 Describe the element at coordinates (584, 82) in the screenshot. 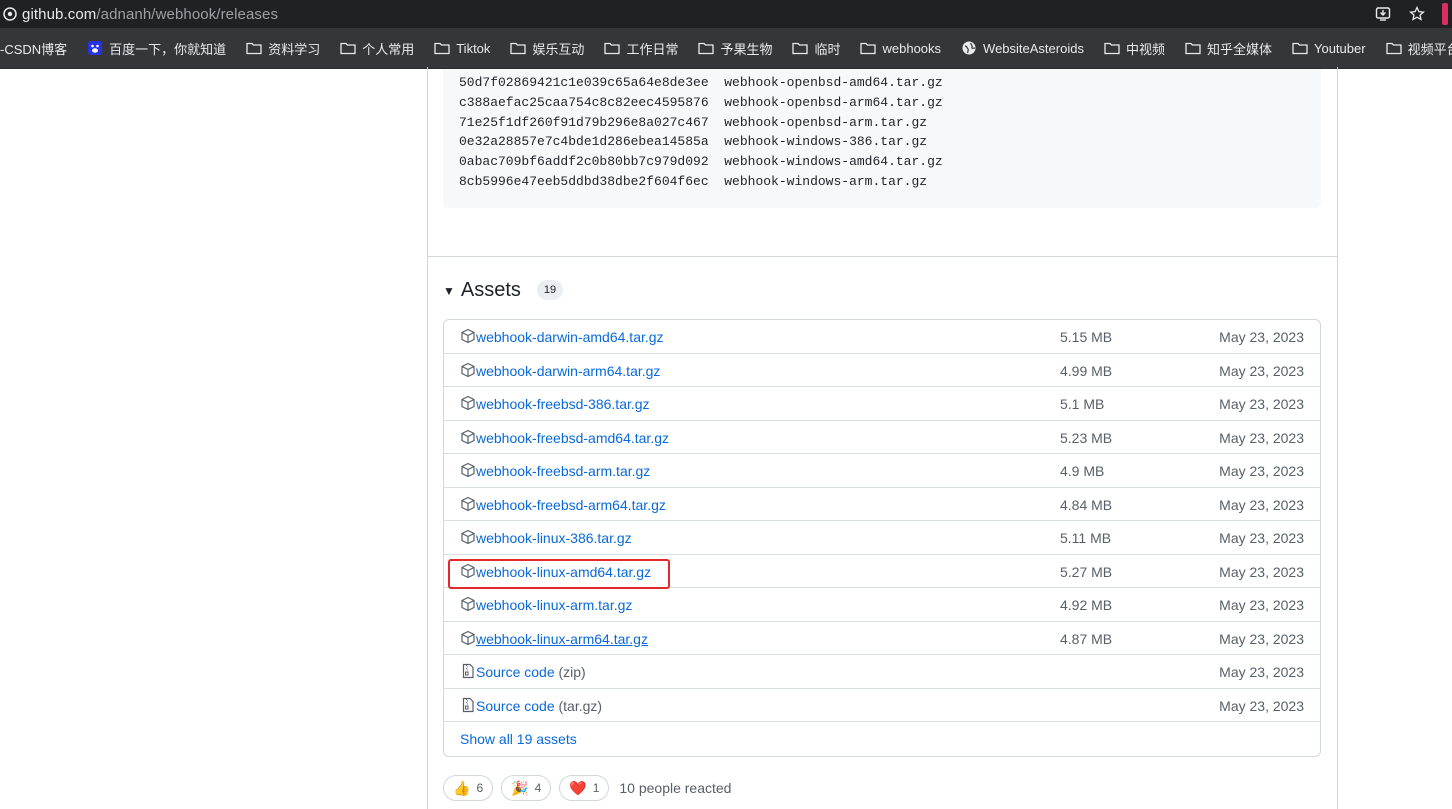

I see `checksum-hash: 50d7f02869421c1e039c65a64e8de3ee` at that location.